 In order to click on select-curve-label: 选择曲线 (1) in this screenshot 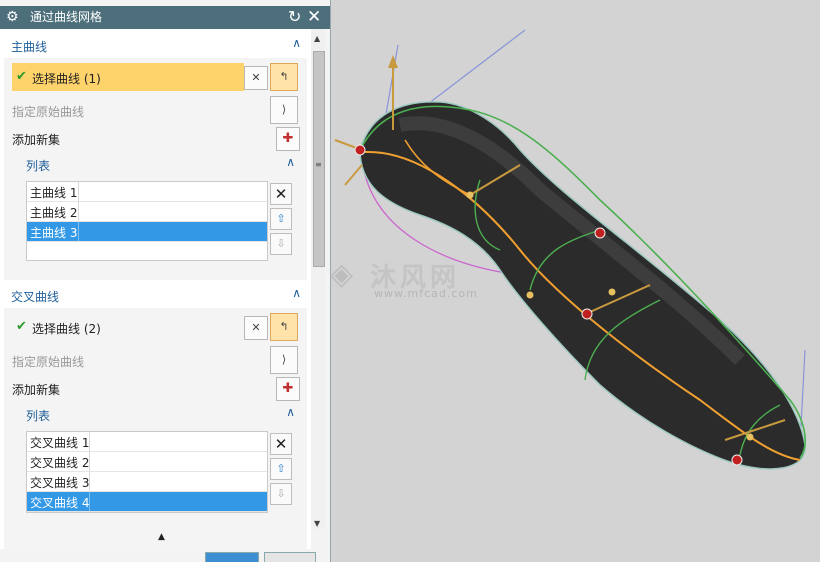, I will do `click(66, 79)`.